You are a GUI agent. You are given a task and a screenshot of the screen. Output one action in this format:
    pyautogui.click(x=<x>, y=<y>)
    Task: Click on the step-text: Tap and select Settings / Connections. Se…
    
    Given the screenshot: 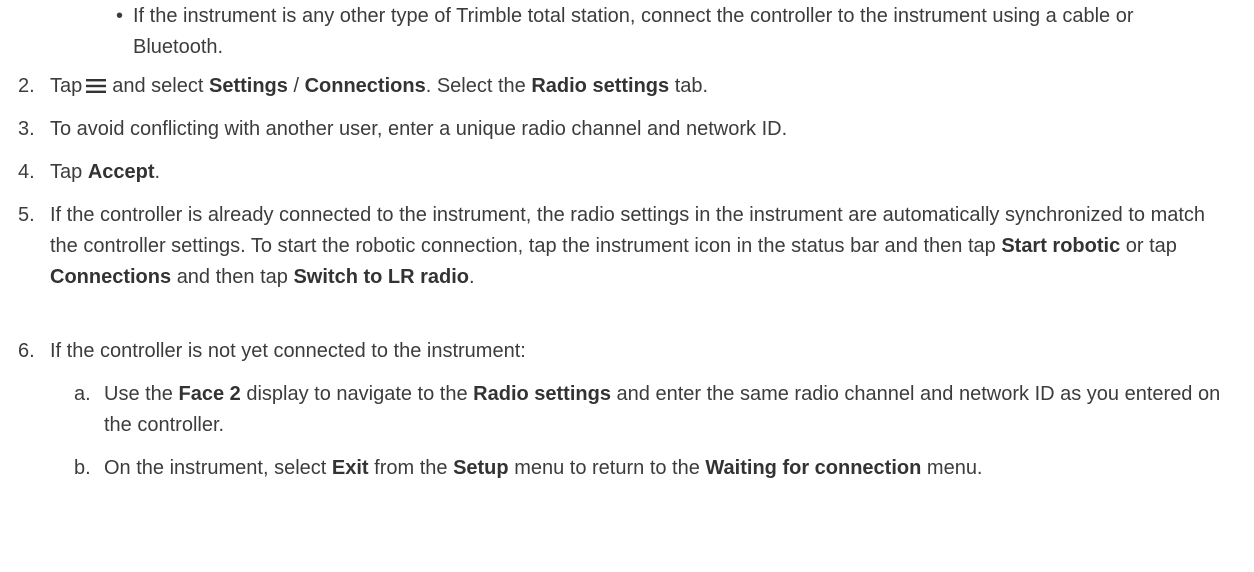 What is the action you would take?
    pyautogui.click(x=637, y=86)
    